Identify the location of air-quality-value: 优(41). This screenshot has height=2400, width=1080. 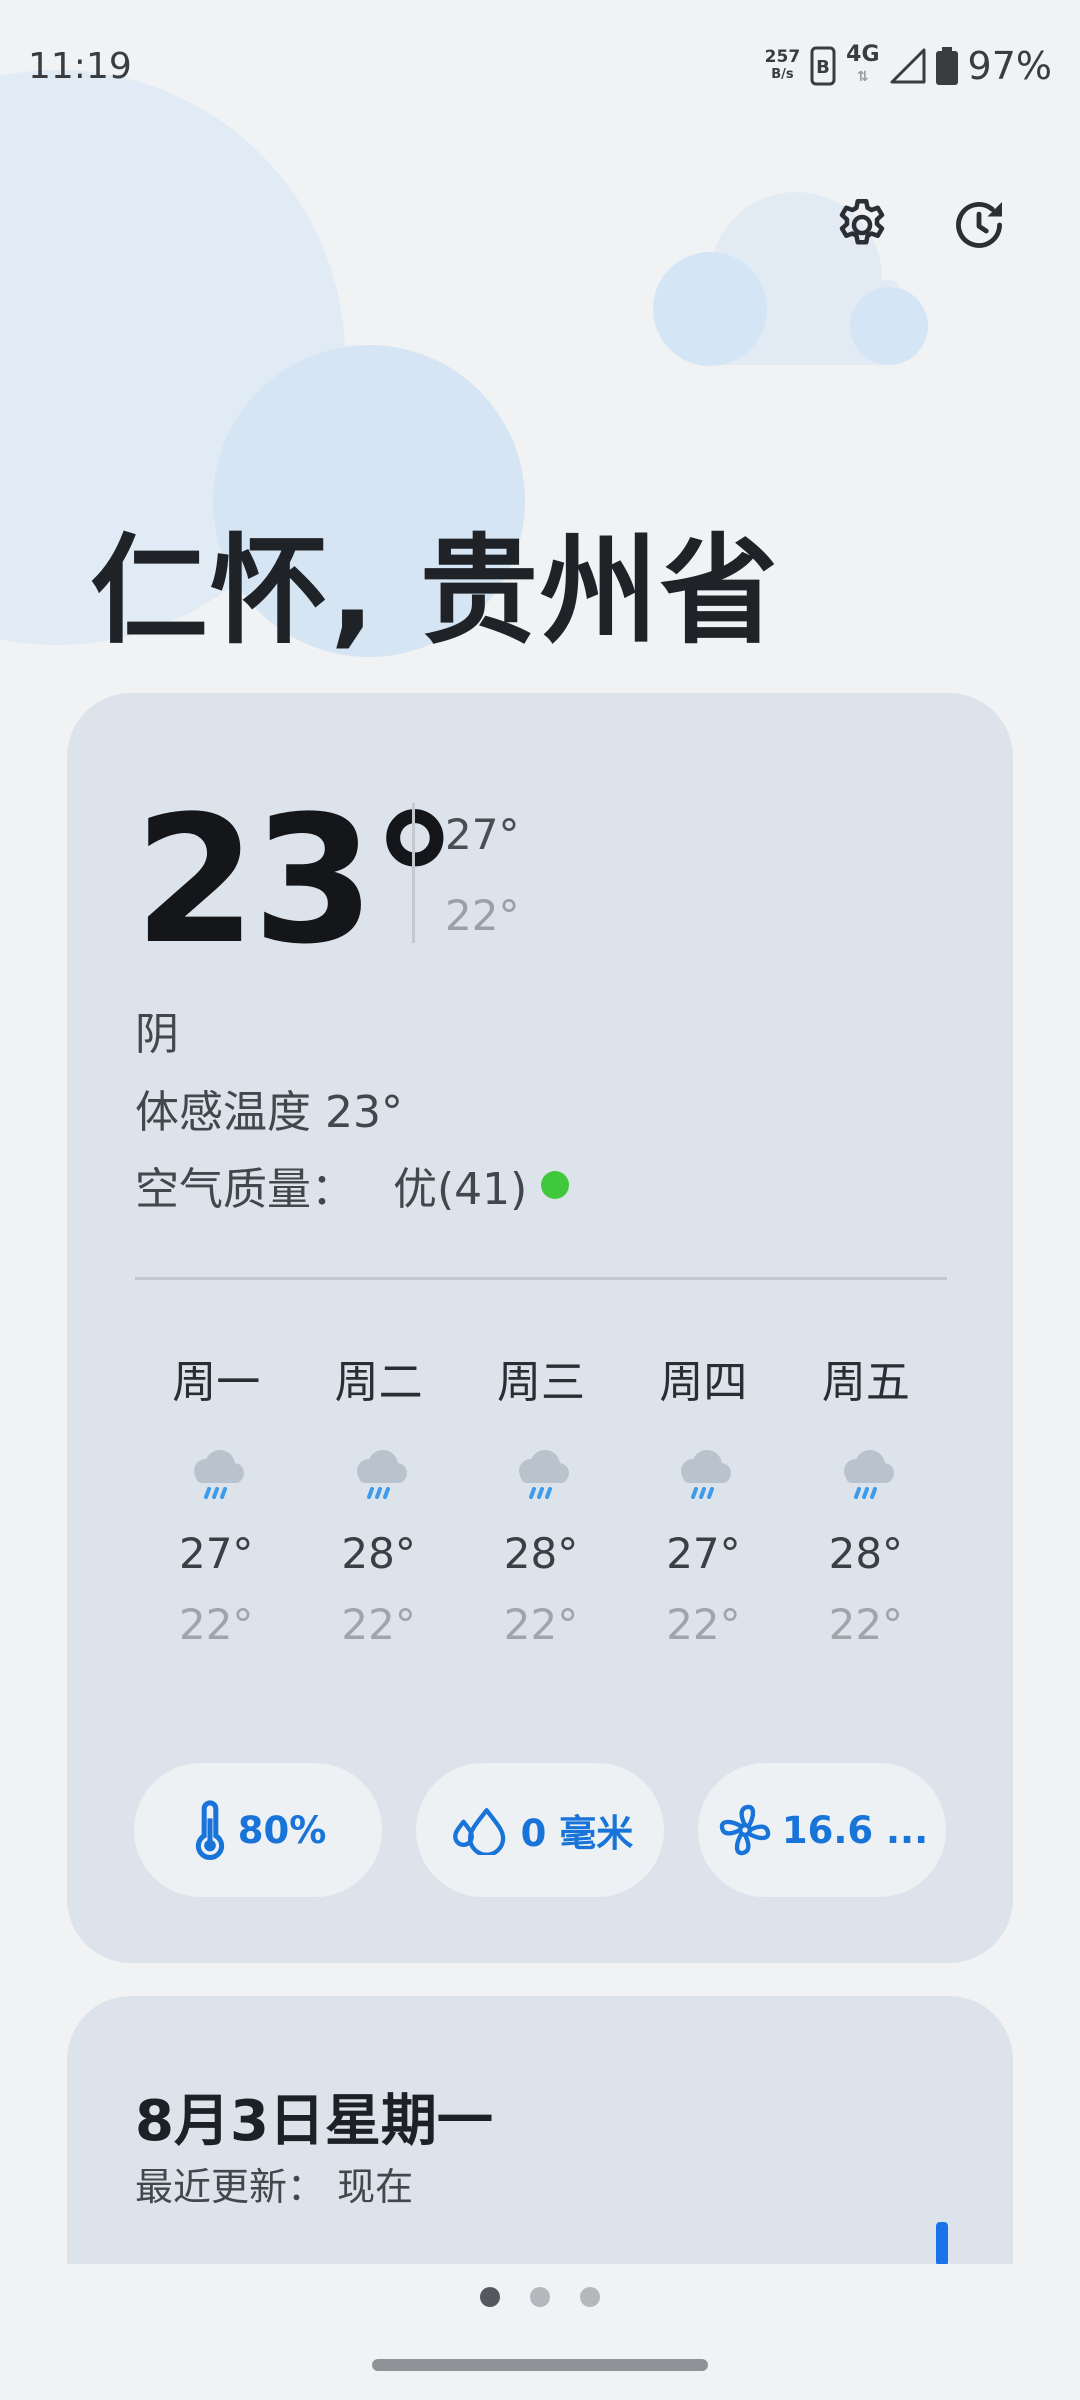
(460, 1189).